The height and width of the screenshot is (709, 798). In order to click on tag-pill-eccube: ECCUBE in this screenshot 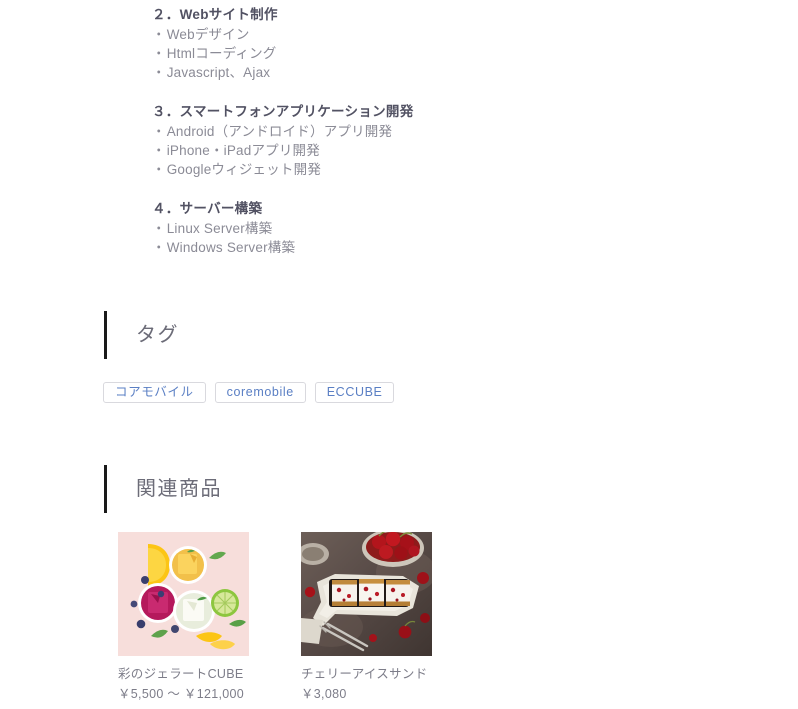, I will do `click(354, 392)`.